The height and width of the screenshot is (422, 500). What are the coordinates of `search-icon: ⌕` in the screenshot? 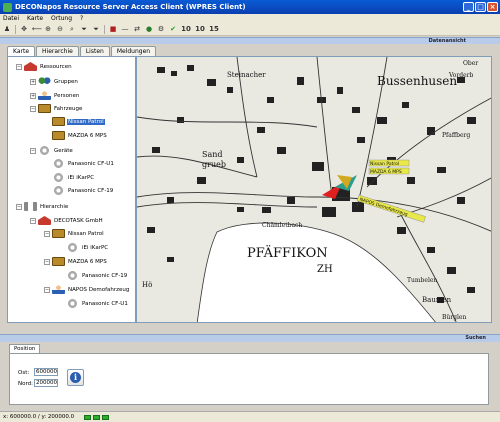 It's located at (72, 29).